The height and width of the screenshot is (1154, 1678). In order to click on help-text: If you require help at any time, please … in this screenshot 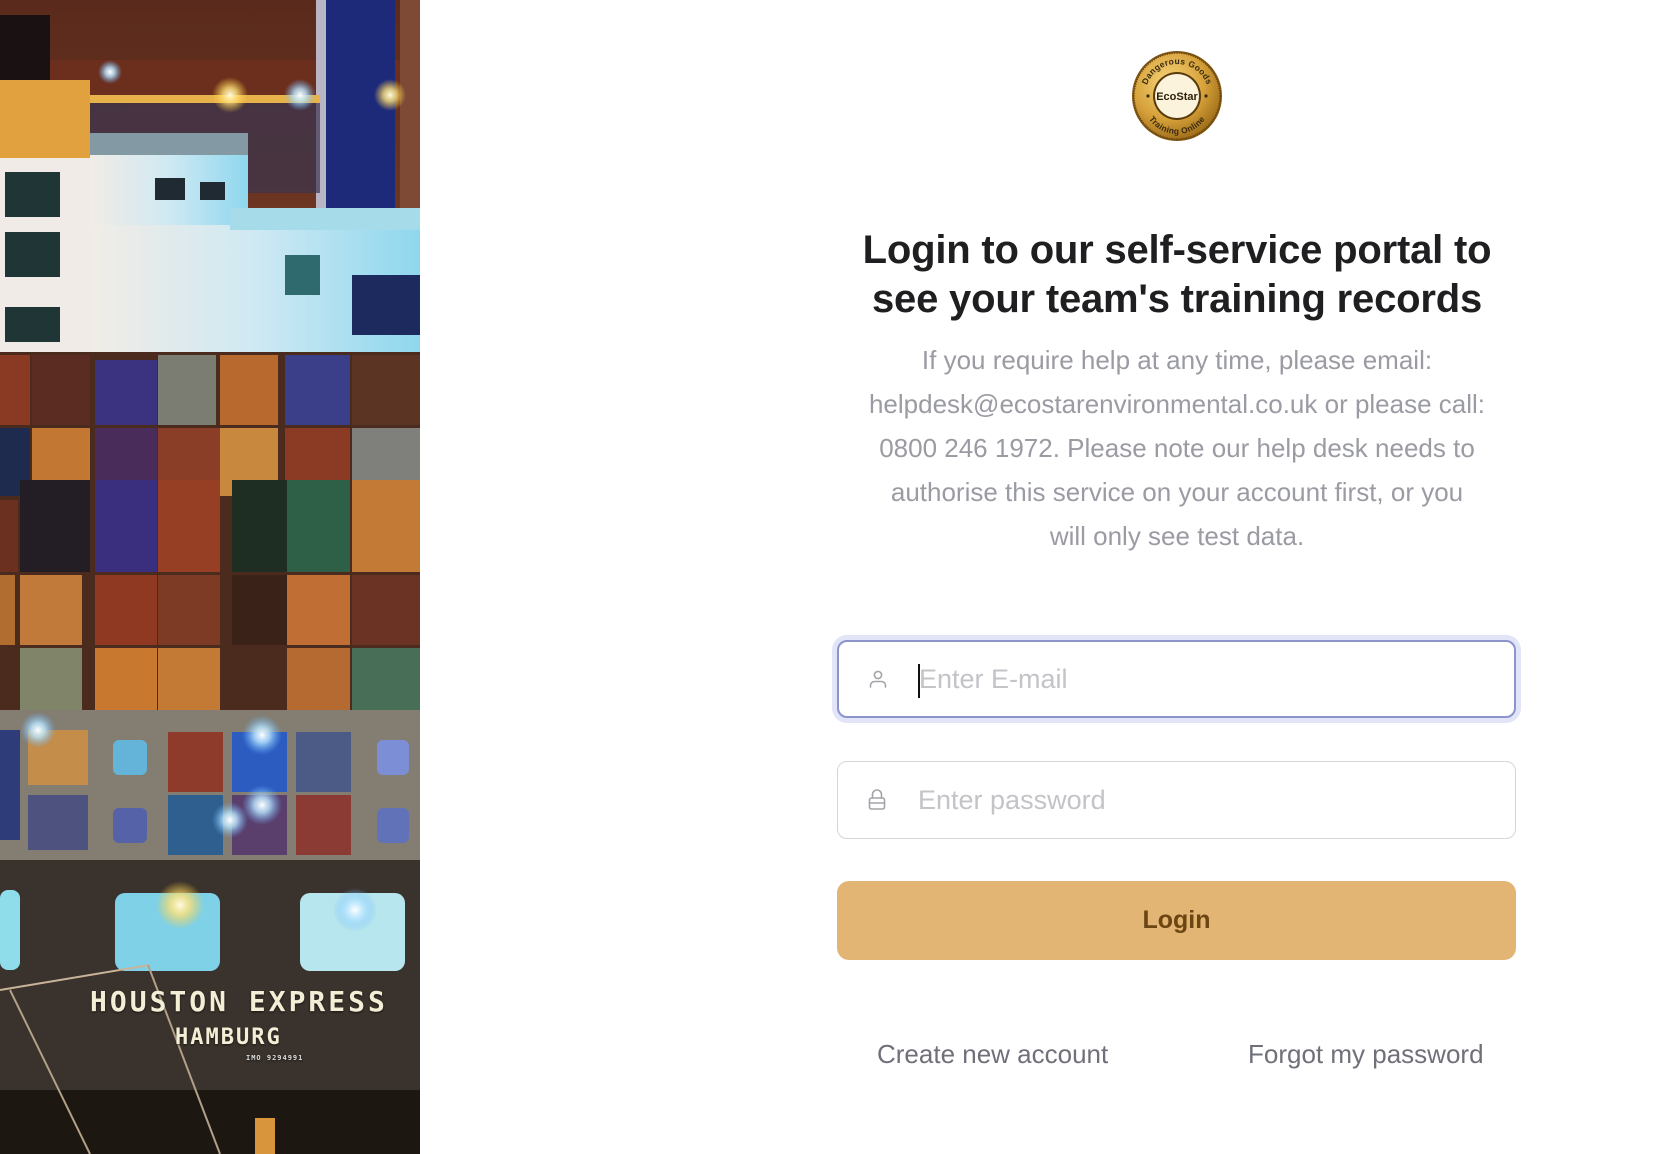, I will do `click(1177, 448)`.